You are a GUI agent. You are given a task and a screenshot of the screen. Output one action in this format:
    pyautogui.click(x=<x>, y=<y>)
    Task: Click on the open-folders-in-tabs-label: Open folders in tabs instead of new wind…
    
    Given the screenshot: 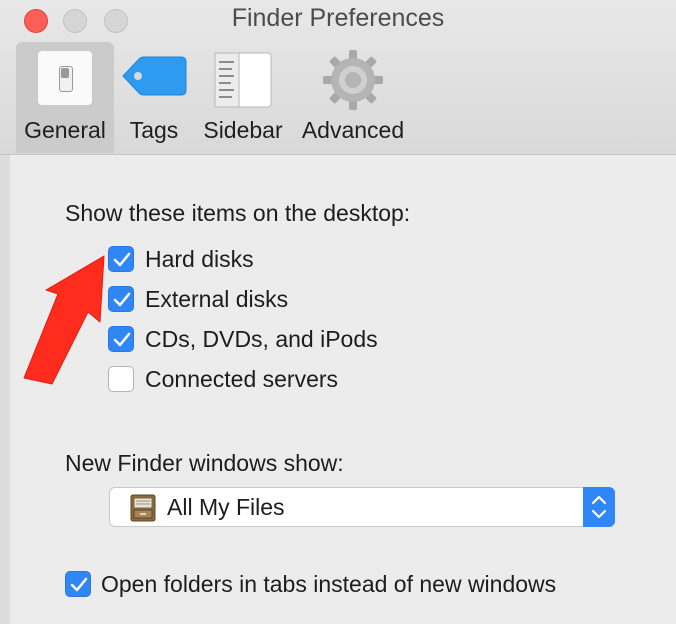 What is the action you would take?
    pyautogui.click(x=329, y=584)
    